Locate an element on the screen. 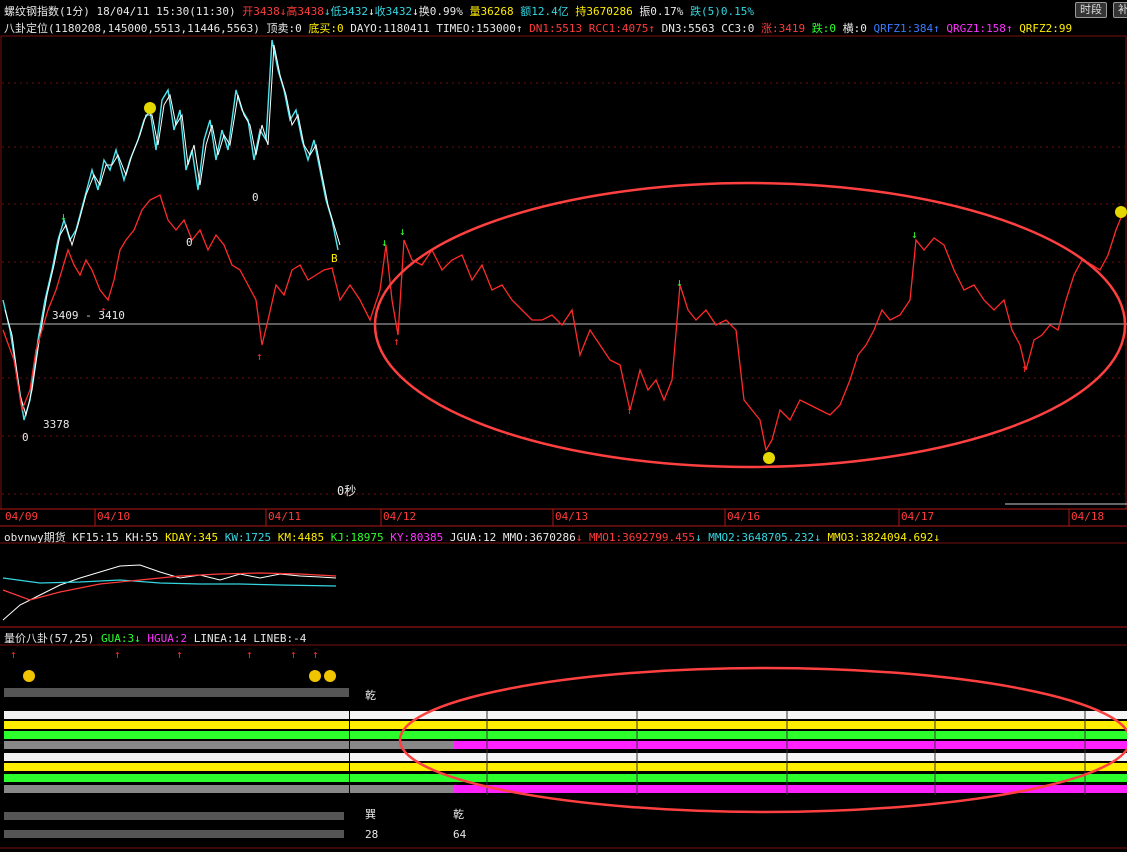 This screenshot has height=852, width=1127. indicator-item: KJ:18975 is located at coordinates (357, 537).